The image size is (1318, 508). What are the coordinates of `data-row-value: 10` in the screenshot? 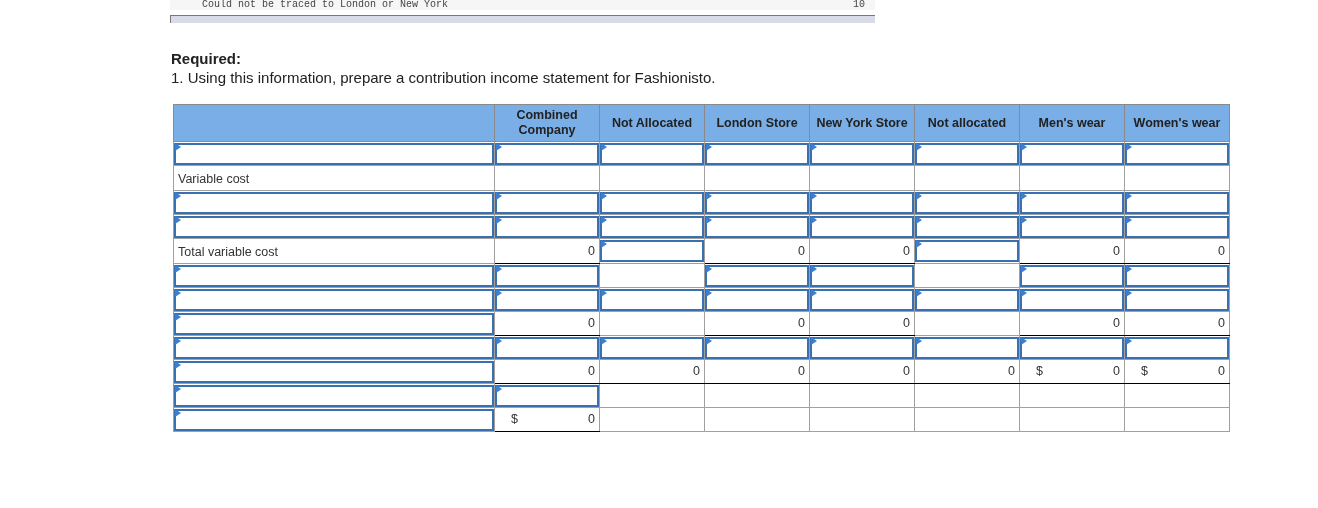 It's located at (859, 5).